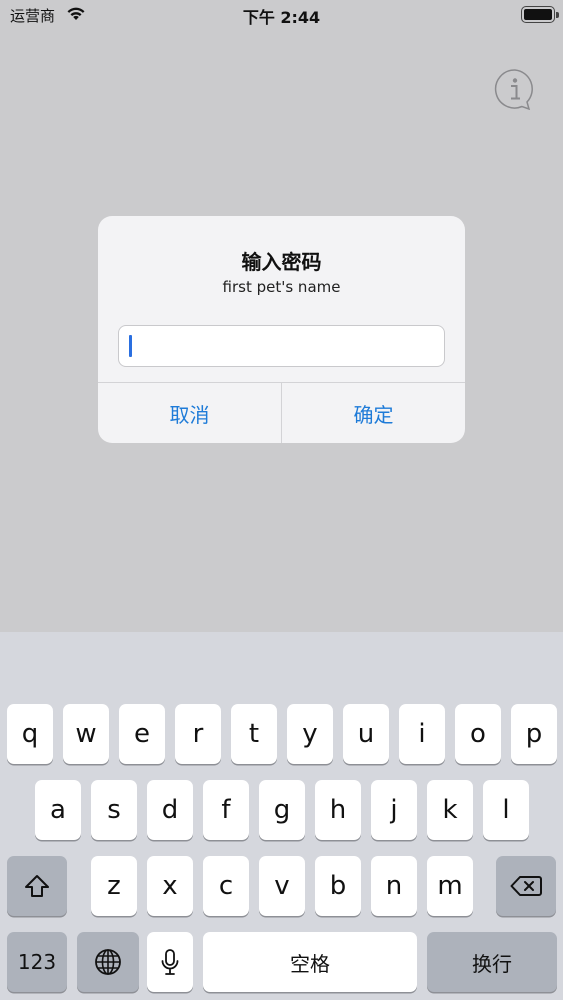 The height and width of the screenshot is (1000, 563). I want to click on shift-icon, so click(37, 886).